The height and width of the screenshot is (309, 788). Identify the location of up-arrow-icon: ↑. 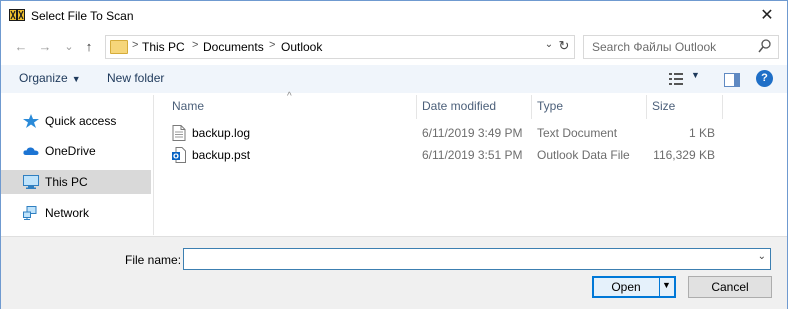
(89, 47).